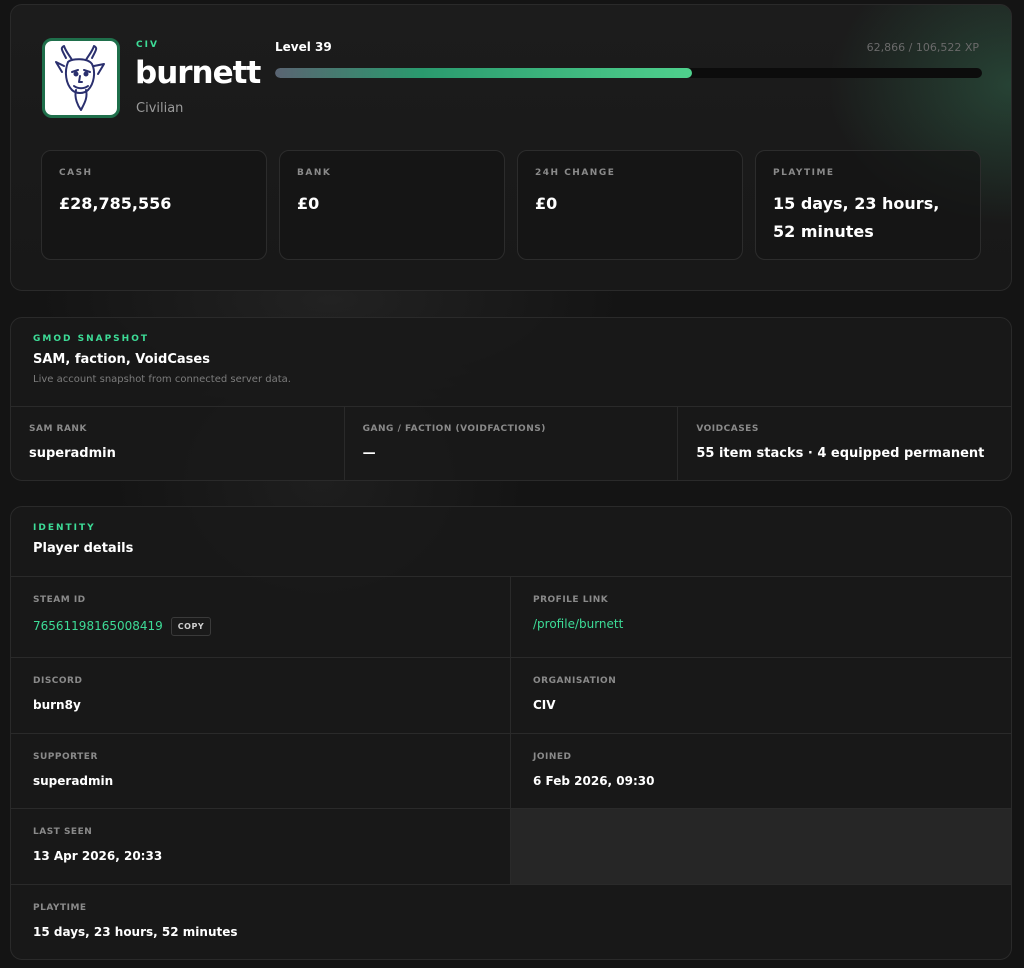  What do you see at coordinates (761, 847) in the screenshot?
I see `empty-cell` at bounding box center [761, 847].